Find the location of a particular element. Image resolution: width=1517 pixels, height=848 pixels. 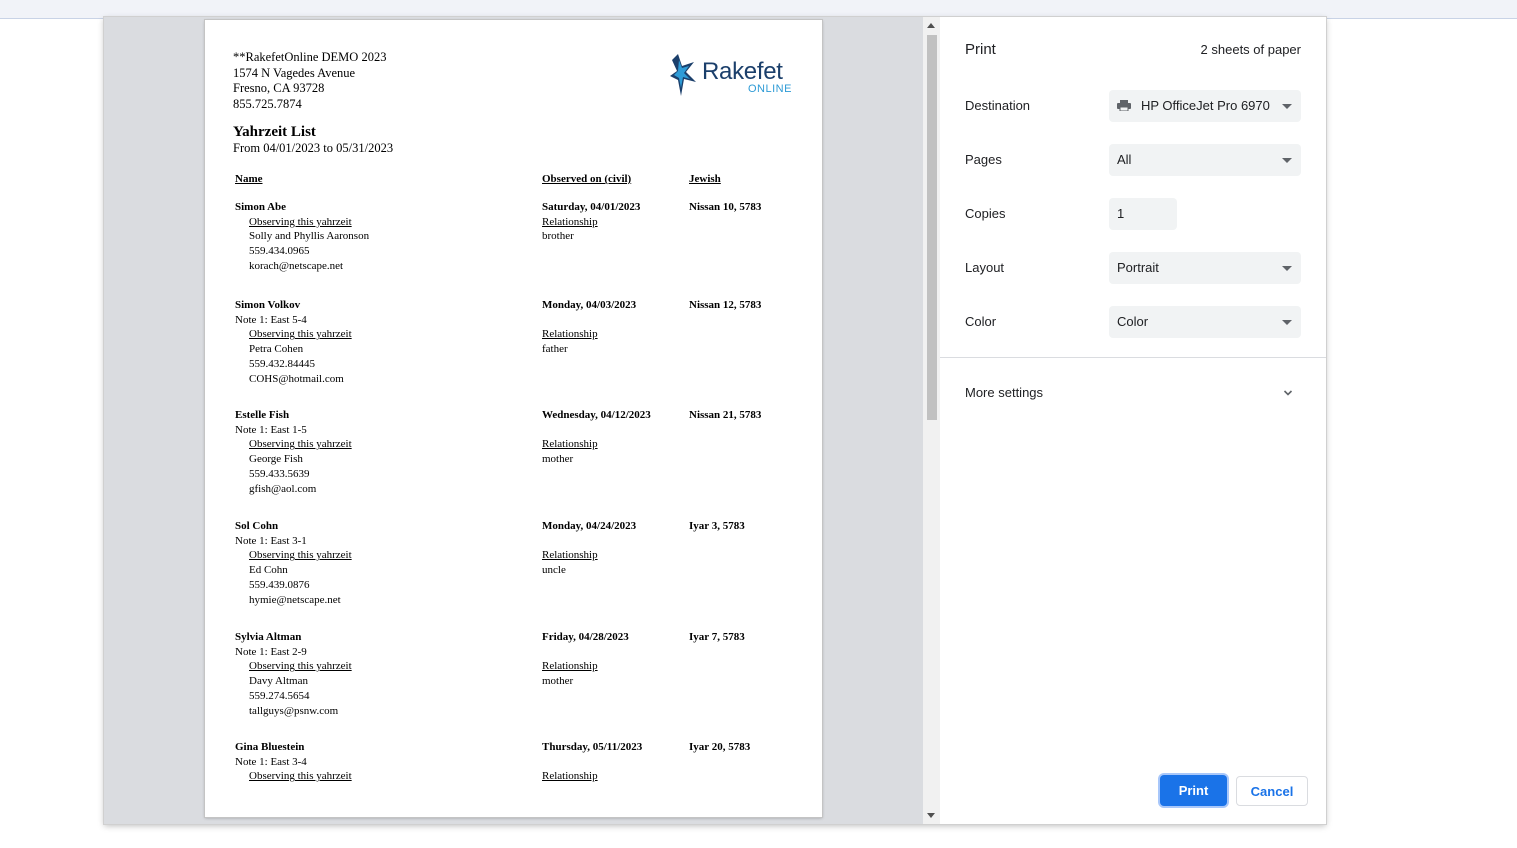

scroll-down-icon is located at coordinates (931, 815).